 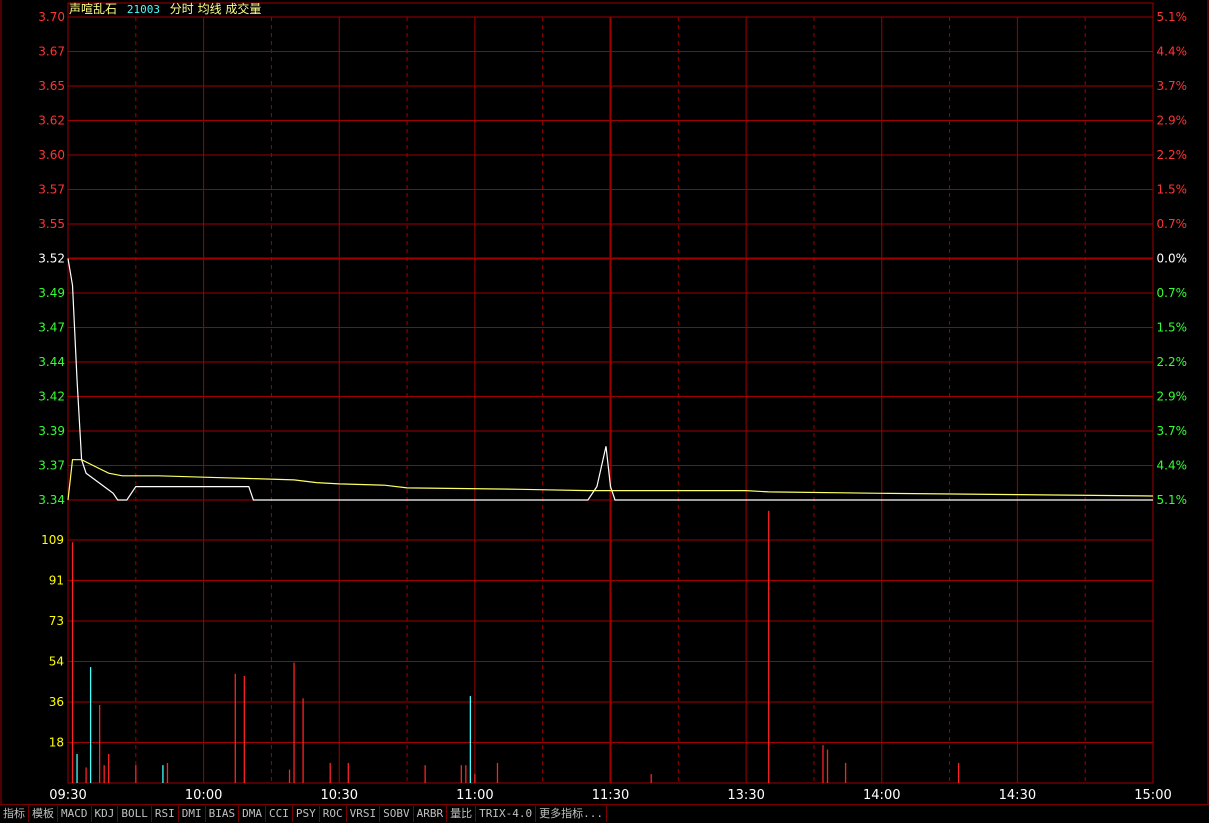 I want to click on time-tick-label: 14:00, so click(x=881, y=795).